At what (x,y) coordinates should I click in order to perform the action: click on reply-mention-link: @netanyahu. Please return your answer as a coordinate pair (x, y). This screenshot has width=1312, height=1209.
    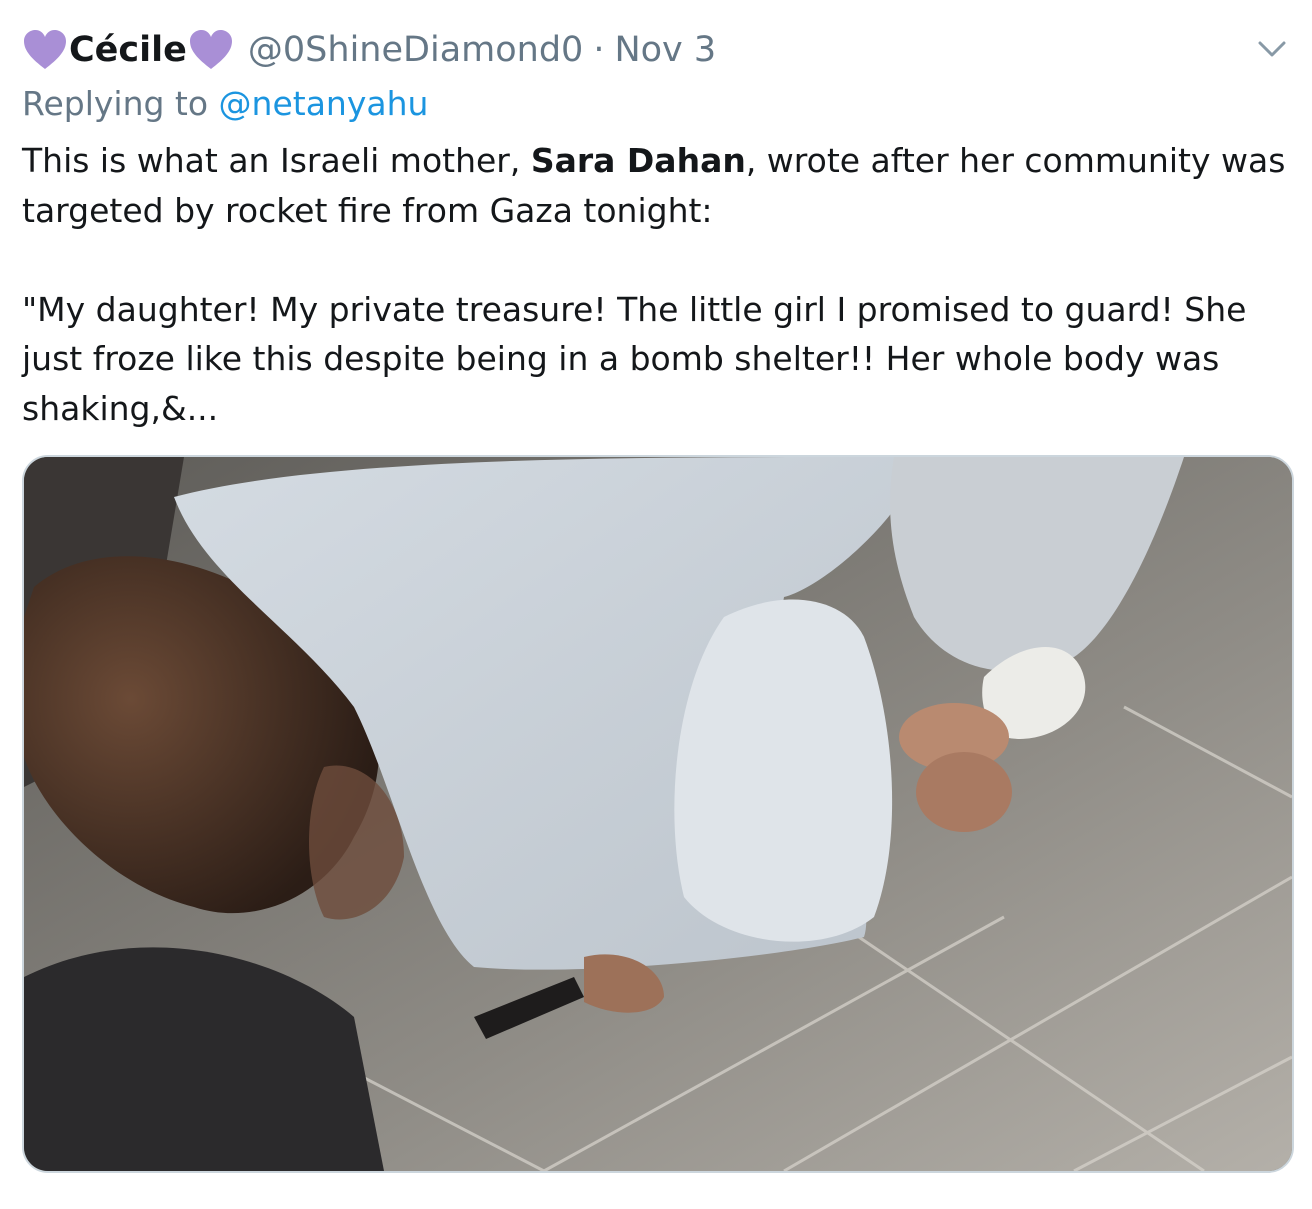
    Looking at the image, I should click on (324, 103).